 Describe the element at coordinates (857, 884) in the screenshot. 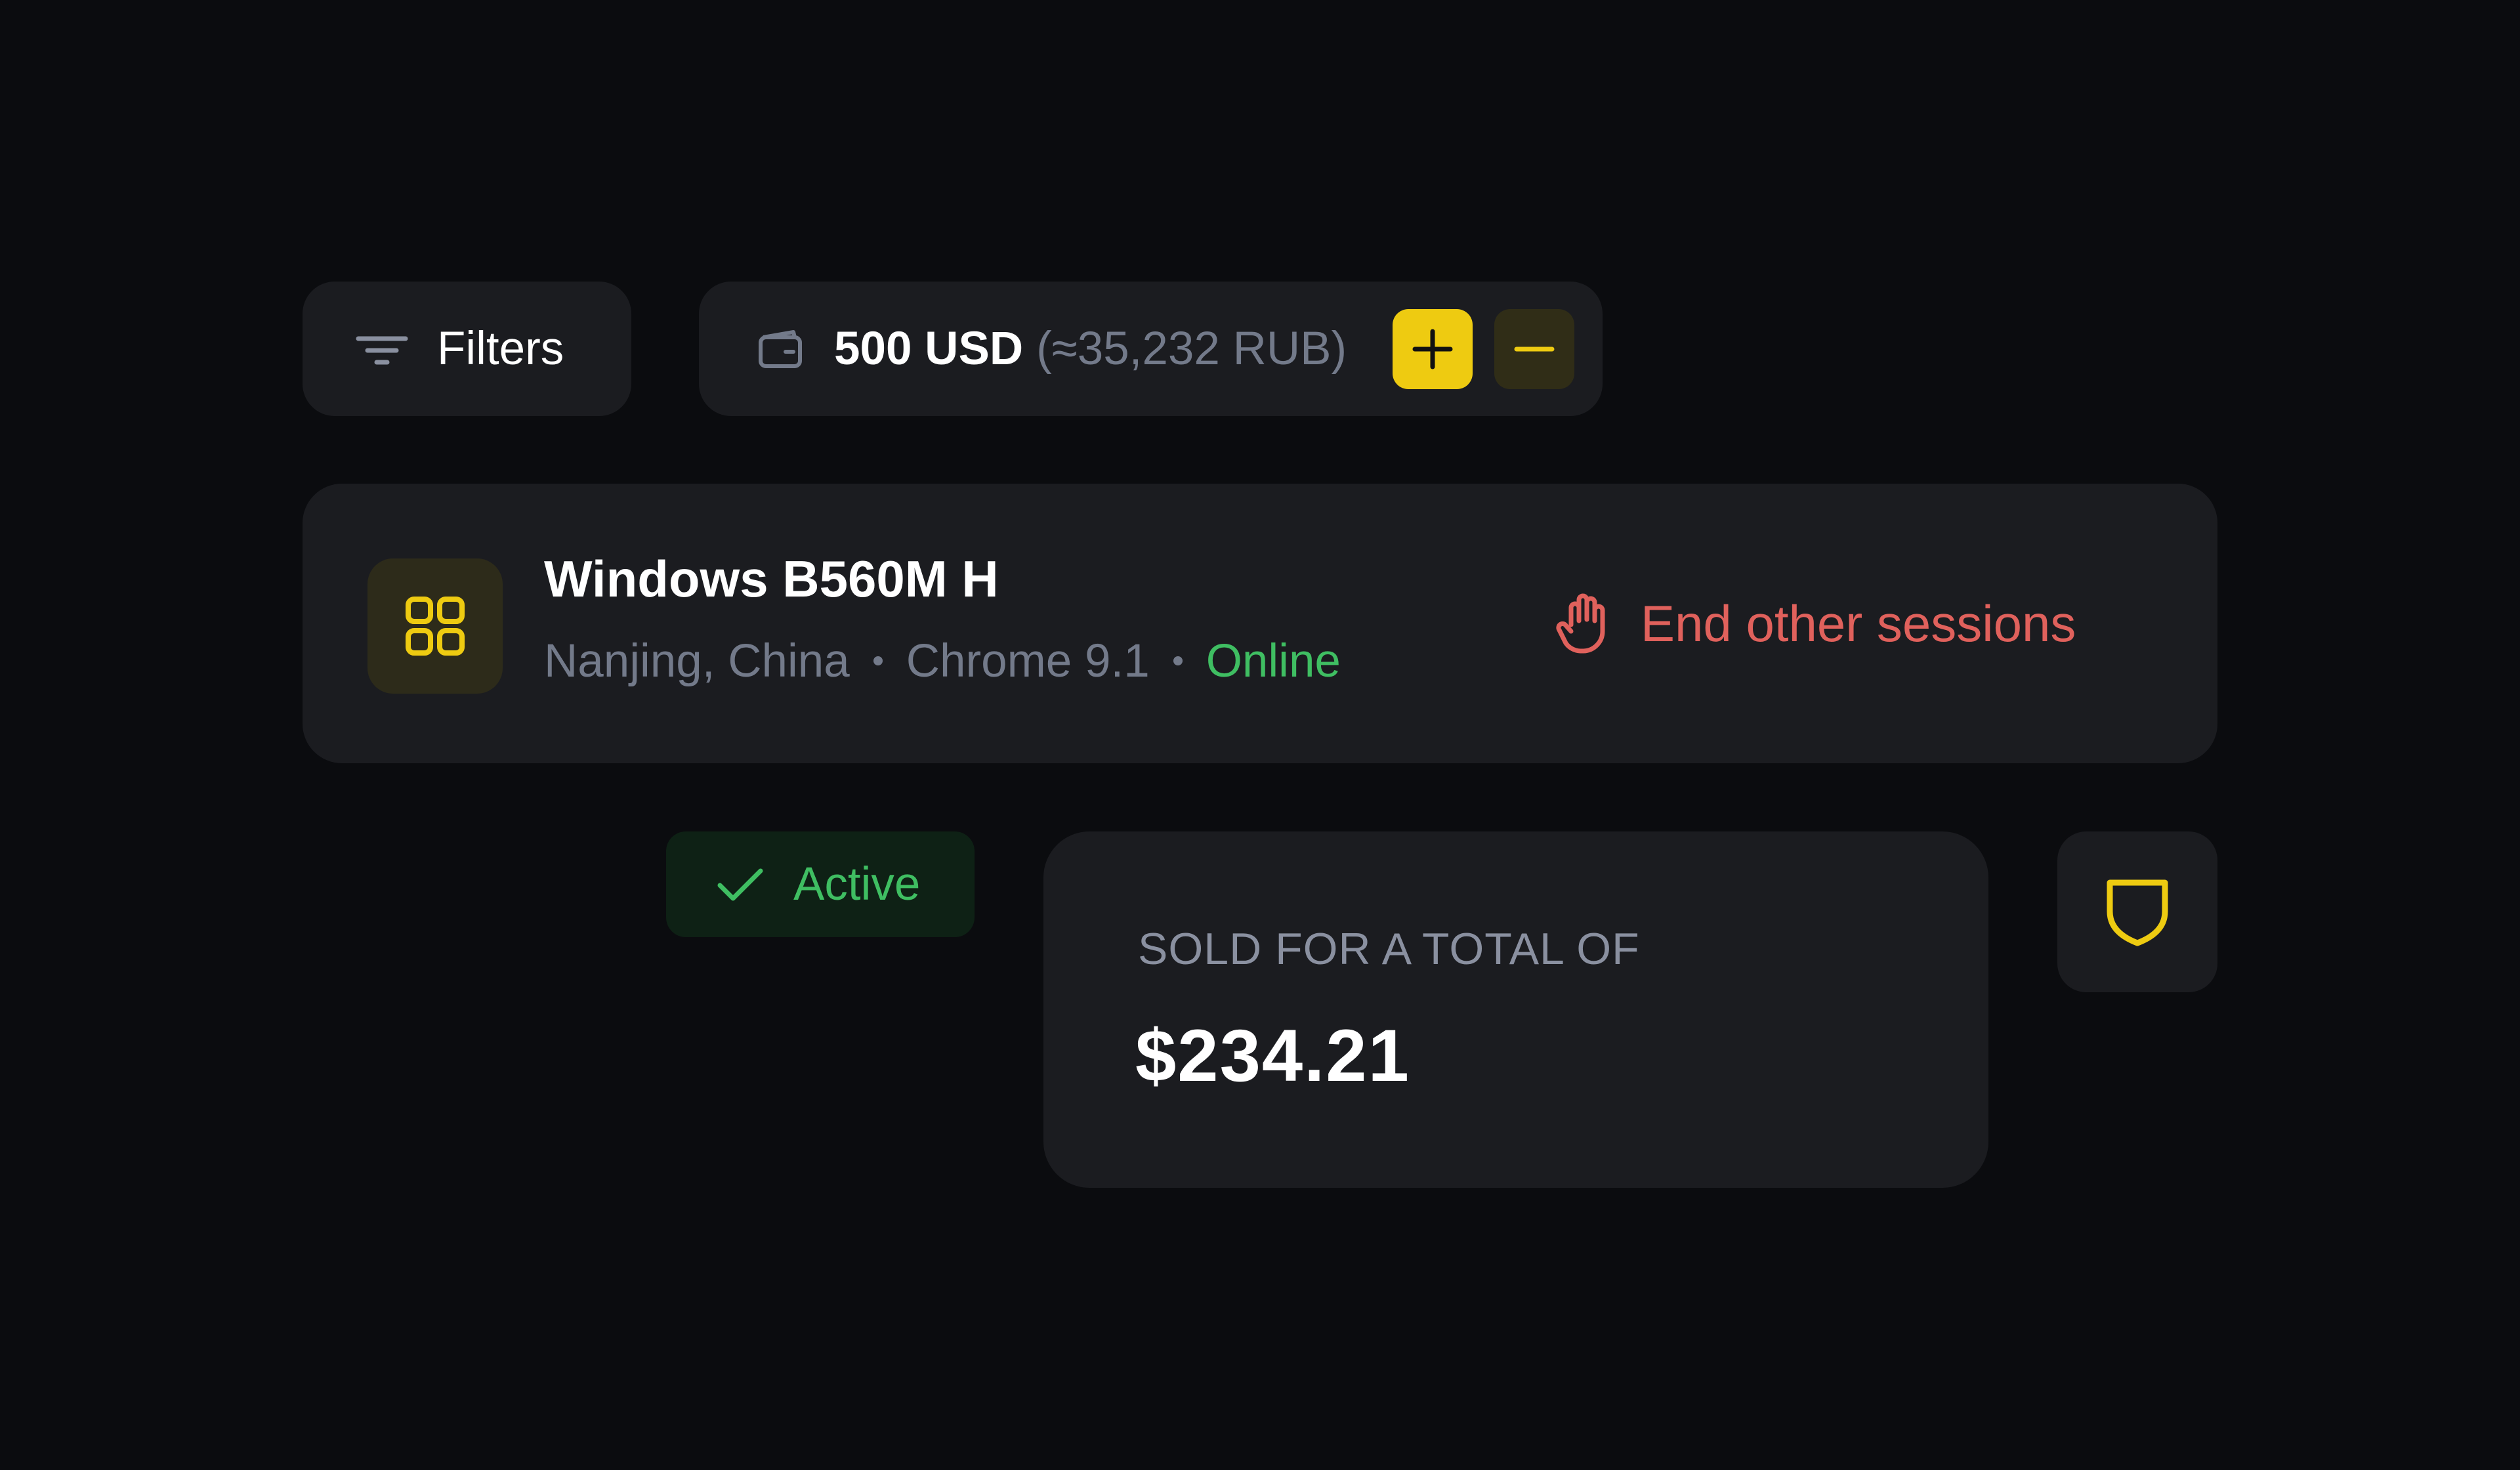

I see `status-badge-label: Active` at that location.